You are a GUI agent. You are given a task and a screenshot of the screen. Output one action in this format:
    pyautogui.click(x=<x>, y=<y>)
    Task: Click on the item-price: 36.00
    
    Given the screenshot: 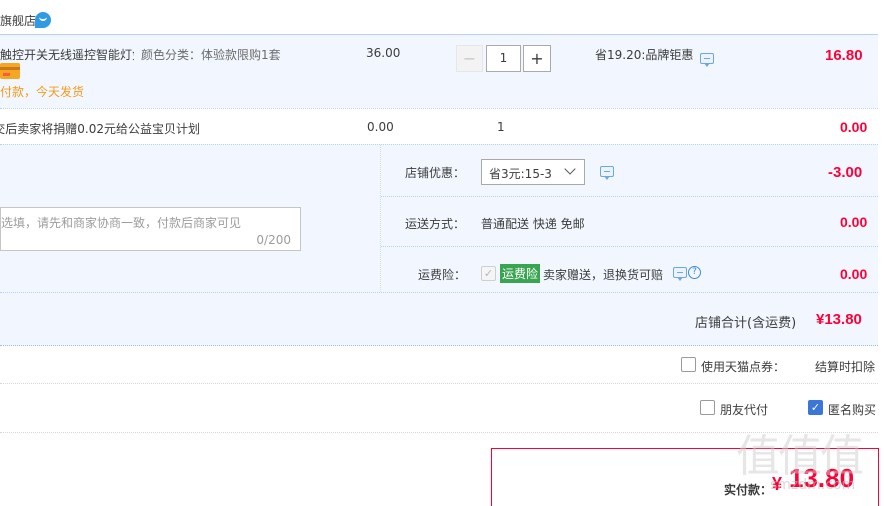 What is the action you would take?
    pyautogui.click(x=383, y=53)
    